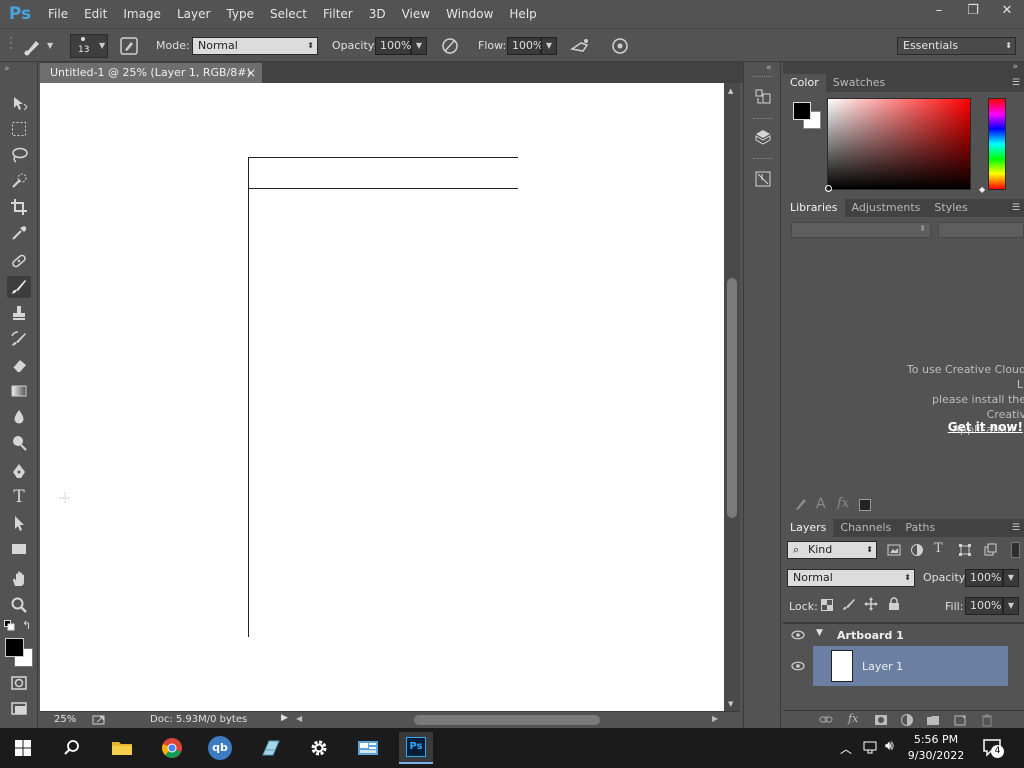 Image resolution: width=1024 pixels, height=768 pixels. What do you see at coordinates (865, 528) in the screenshot?
I see `tab-channels: Channels` at bounding box center [865, 528].